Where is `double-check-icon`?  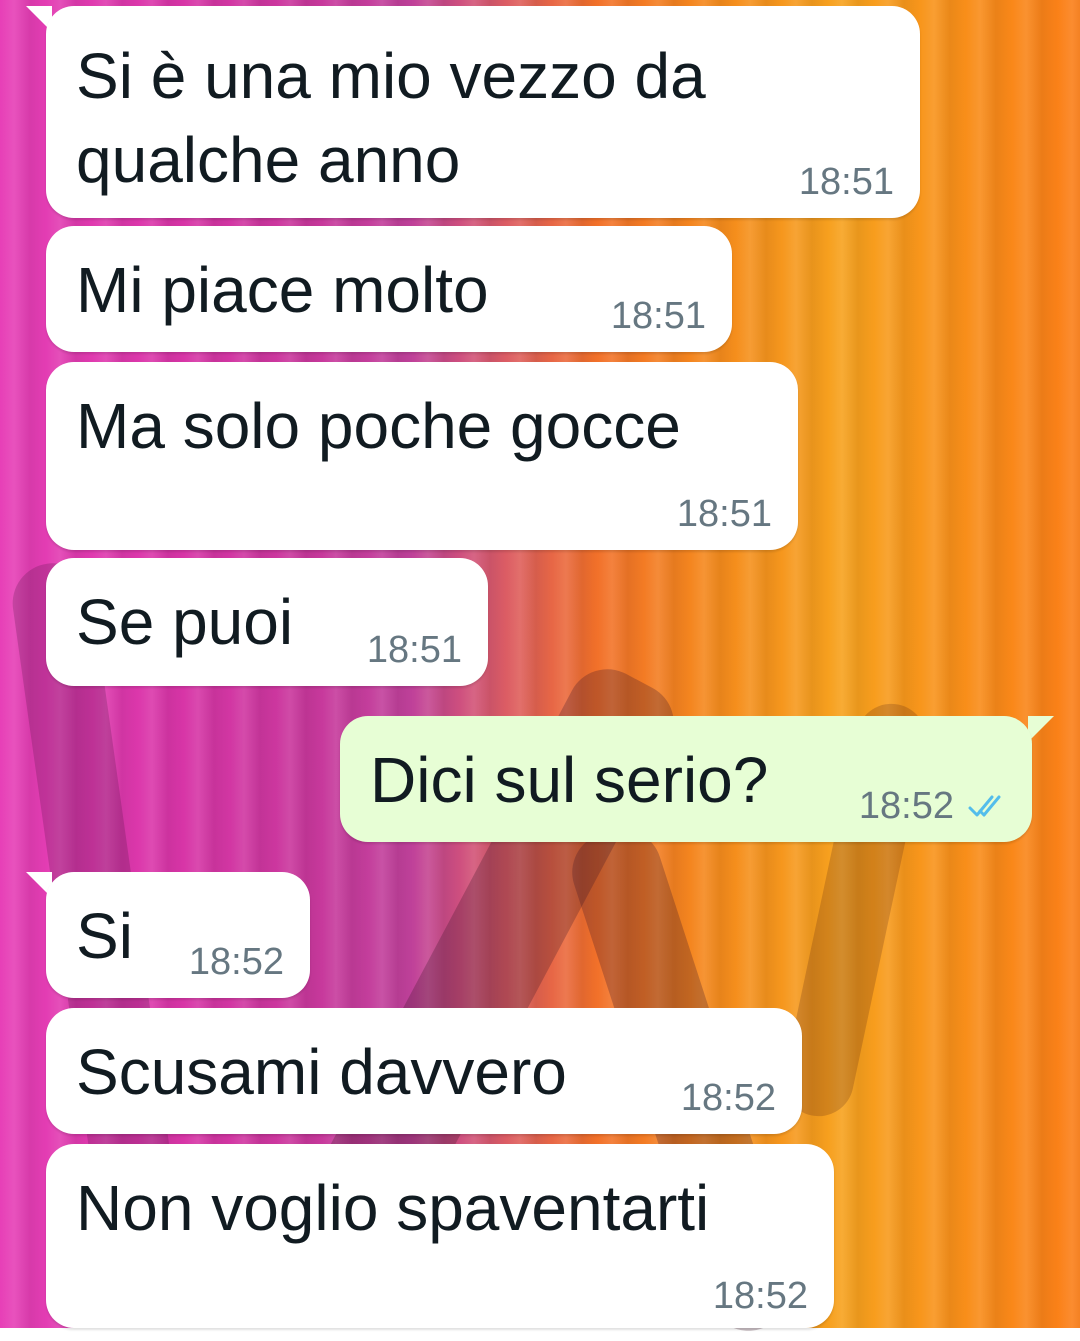 double-check-icon is located at coordinates (984, 806).